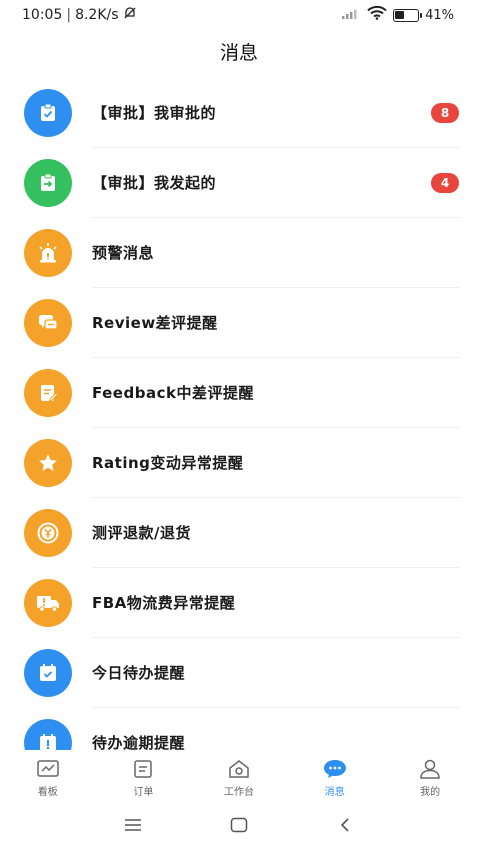 The width and height of the screenshot is (478, 850). What do you see at coordinates (445, 113) in the screenshot?
I see `unread-count-badge: 8` at bounding box center [445, 113].